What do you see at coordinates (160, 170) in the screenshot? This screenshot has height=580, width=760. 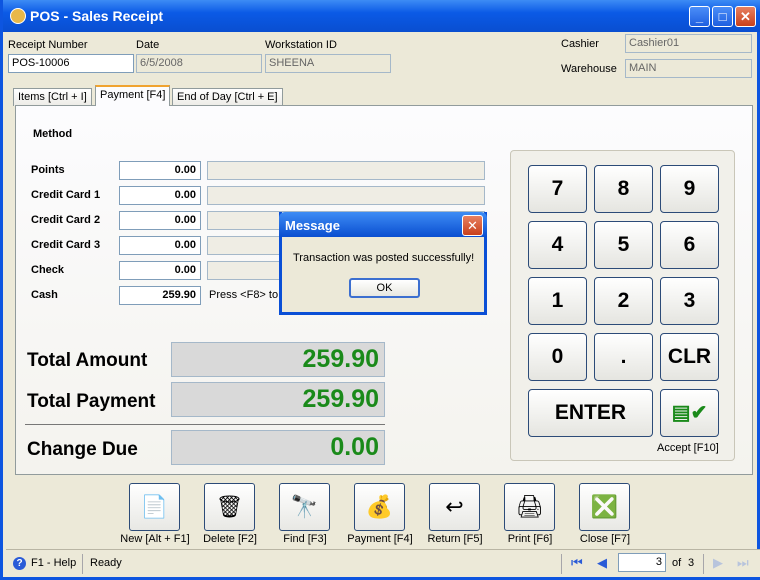 I see `points-amount-input: 0.00` at bounding box center [160, 170].